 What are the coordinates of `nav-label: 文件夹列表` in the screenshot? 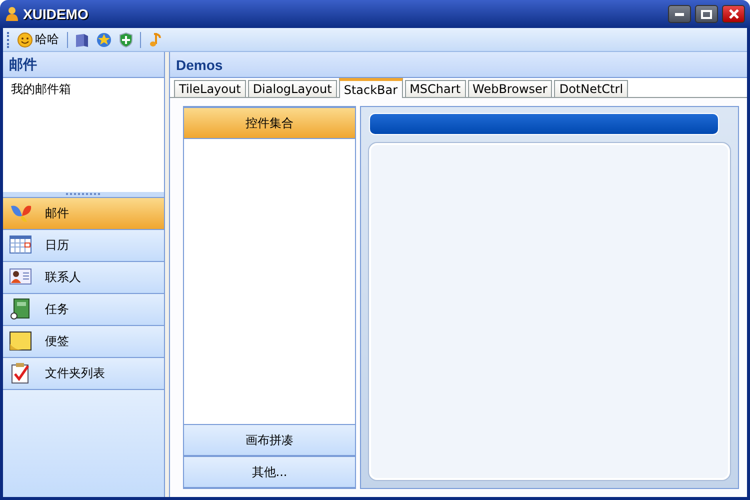 It's located at (75, 373).